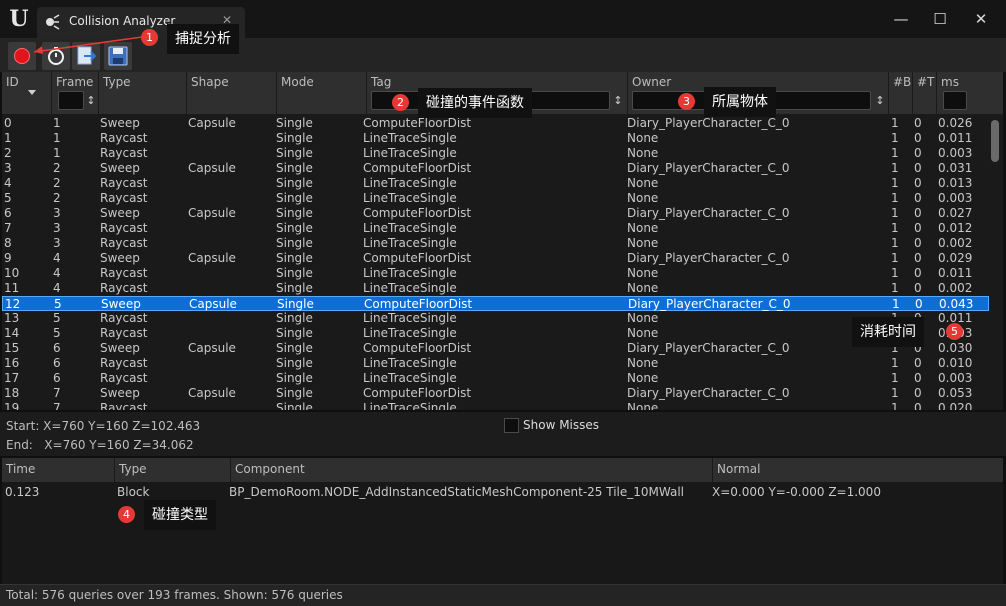 The image size is (1006, 606). Describe the element at coordinates (954, 331) in the screenshot. I see `annotation-badge-5: 5` at that location.